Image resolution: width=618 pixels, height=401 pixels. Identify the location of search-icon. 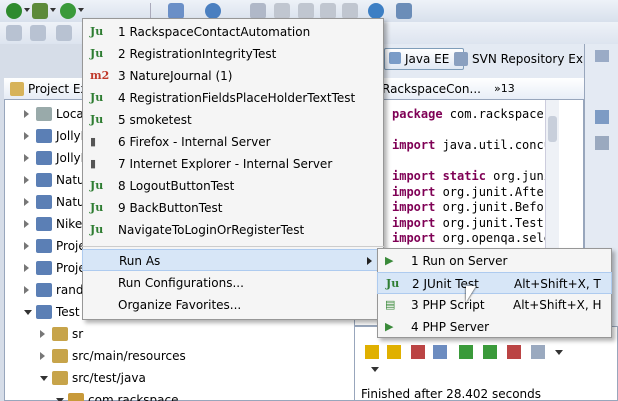
(404, 11).